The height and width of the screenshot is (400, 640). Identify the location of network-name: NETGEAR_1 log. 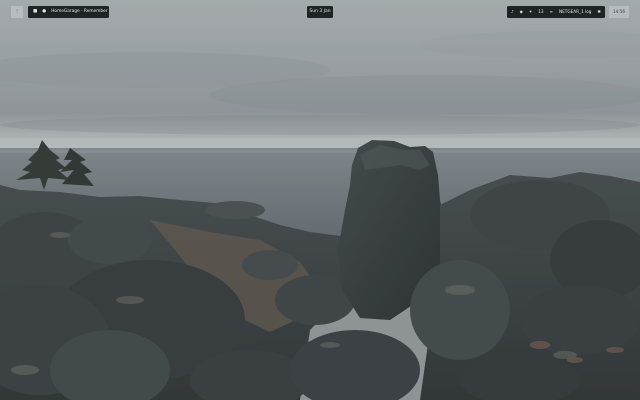
(575, 12).